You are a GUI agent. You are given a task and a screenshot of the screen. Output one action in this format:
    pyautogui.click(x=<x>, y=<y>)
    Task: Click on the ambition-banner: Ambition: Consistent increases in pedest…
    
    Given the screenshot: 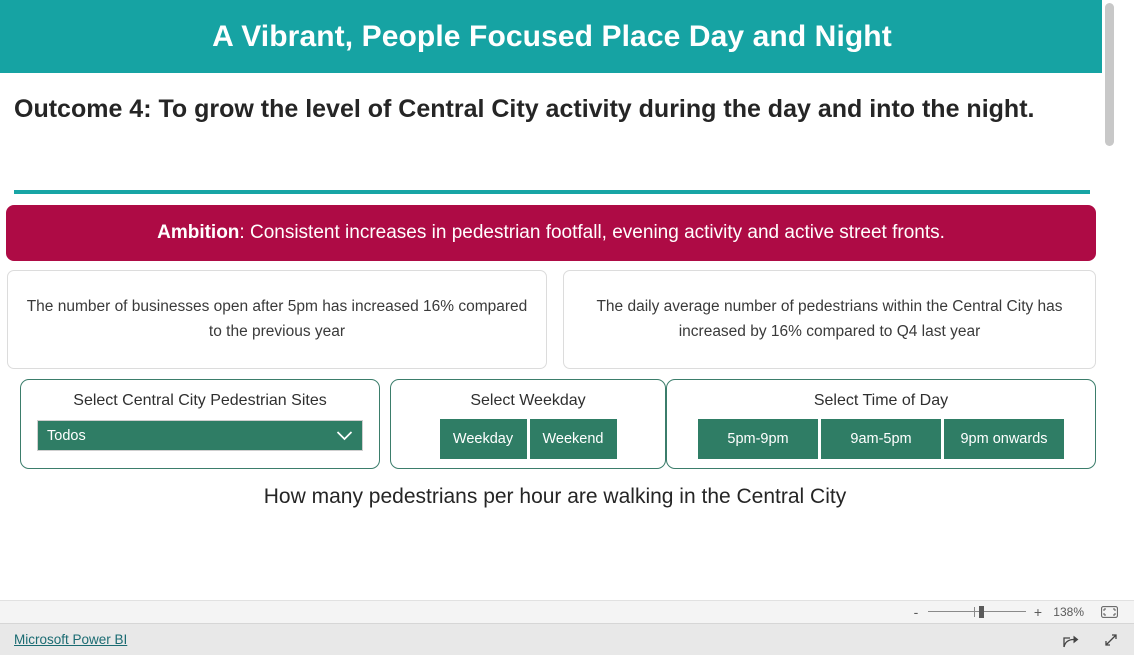 What is the action you would take?
    pyautogui.click(x=551, y=233)
    